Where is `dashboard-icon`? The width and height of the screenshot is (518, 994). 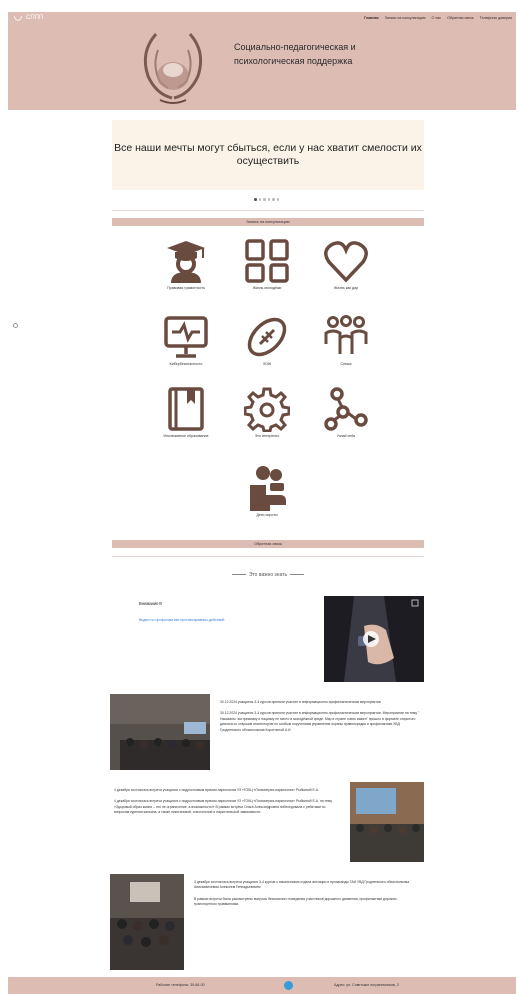 dashboard-icon is located at coordinates (267, 261).